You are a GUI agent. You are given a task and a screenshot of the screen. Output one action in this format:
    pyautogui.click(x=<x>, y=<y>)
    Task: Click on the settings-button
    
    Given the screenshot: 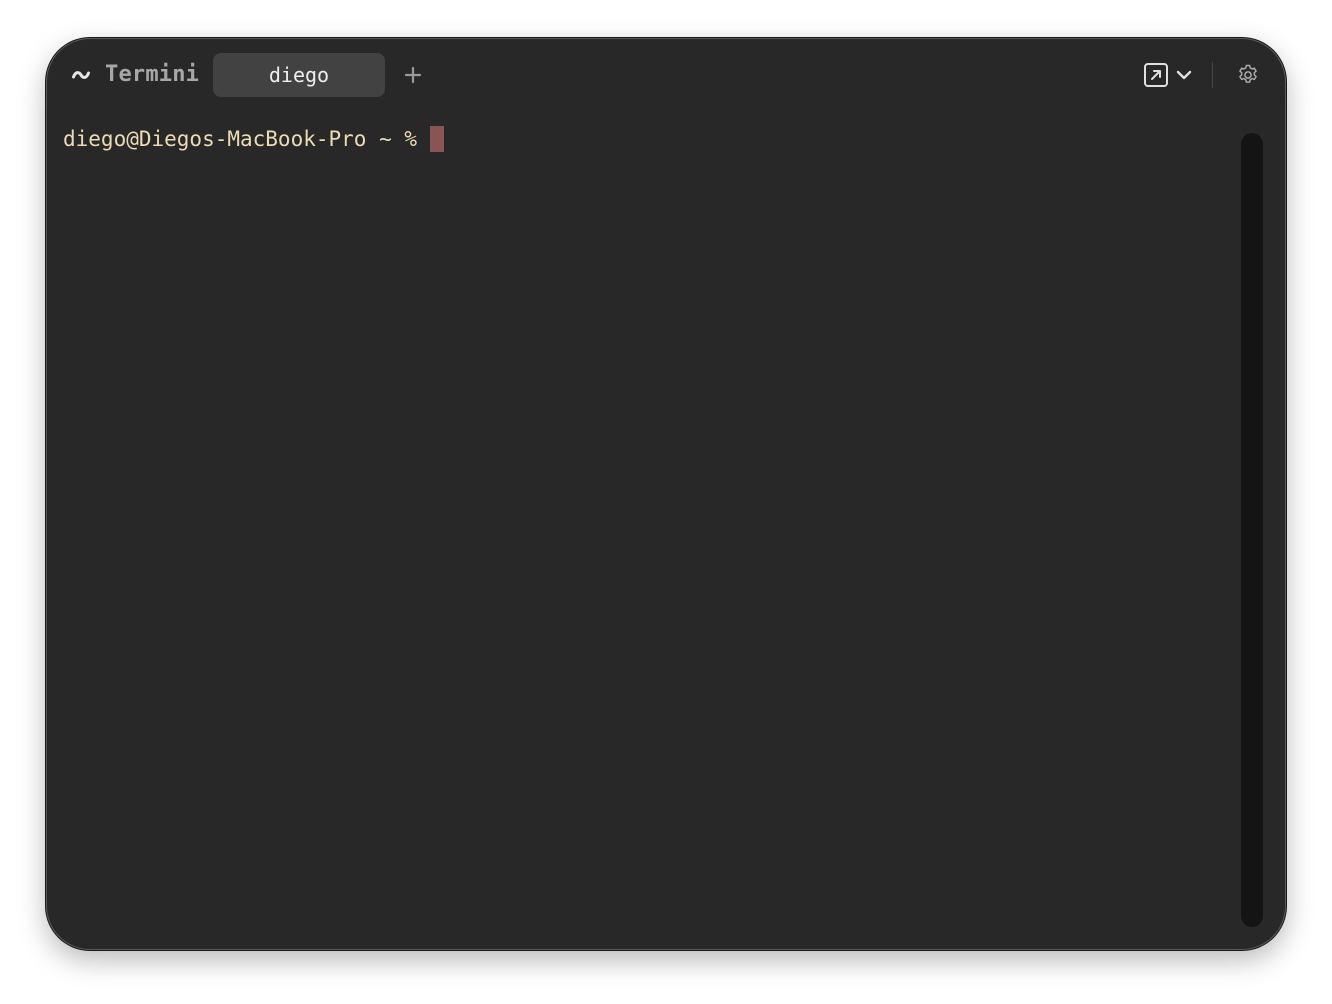 What is the action you would take?
    pyautogui.click(x=1248, y=75)
    